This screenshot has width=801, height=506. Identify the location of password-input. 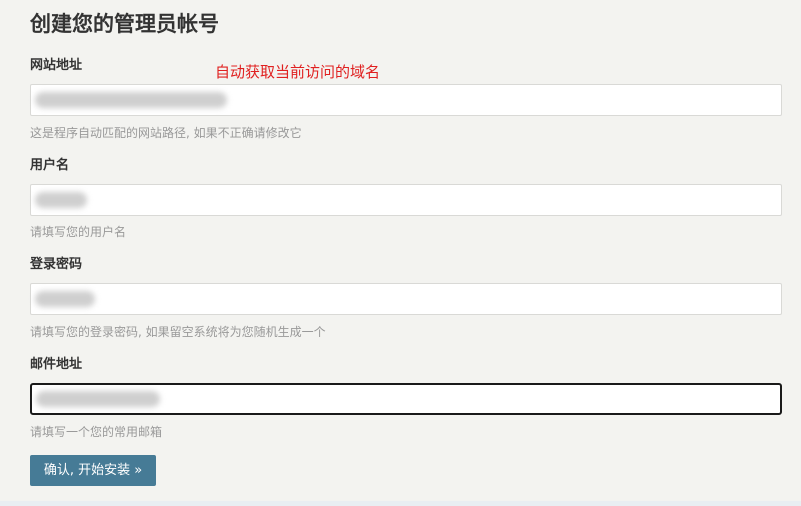
(406, 299).